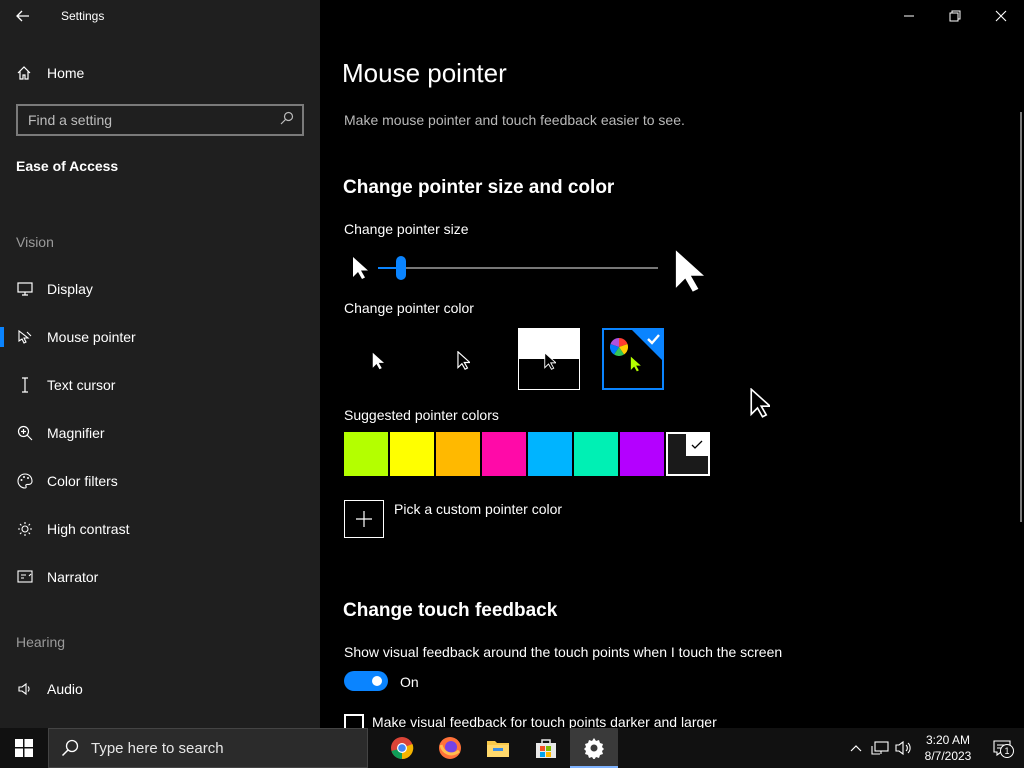 The image size is (1024, 768). I want to click on sidebar-item-label: Mouse pointer, so click(91, 337).